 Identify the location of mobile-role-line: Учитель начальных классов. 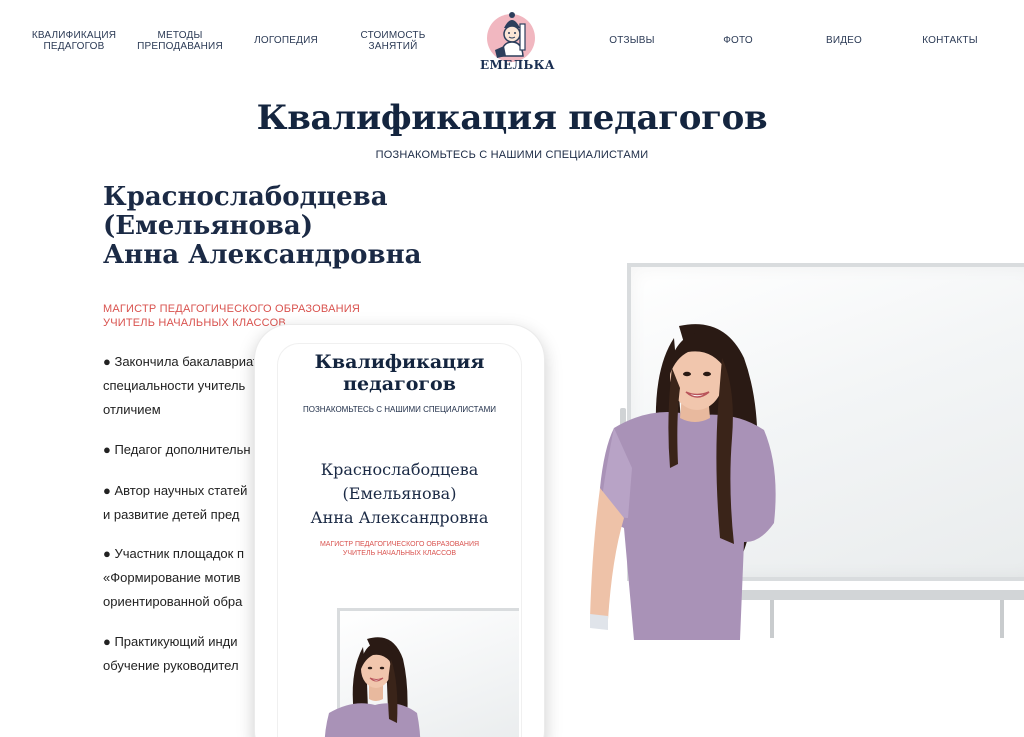
(399, 553).